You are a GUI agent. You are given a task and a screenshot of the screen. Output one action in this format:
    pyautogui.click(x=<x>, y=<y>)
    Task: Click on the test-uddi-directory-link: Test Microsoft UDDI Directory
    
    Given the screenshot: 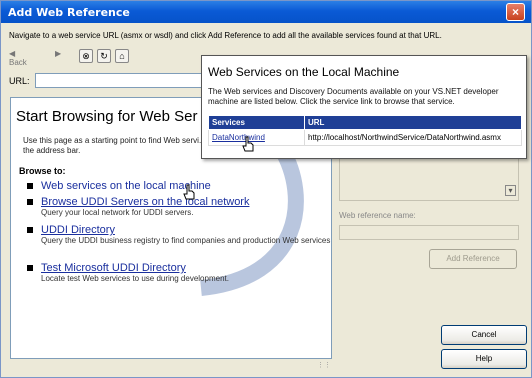 What is the action you would take?
    pyautogui.click(x=113, y=268)
    